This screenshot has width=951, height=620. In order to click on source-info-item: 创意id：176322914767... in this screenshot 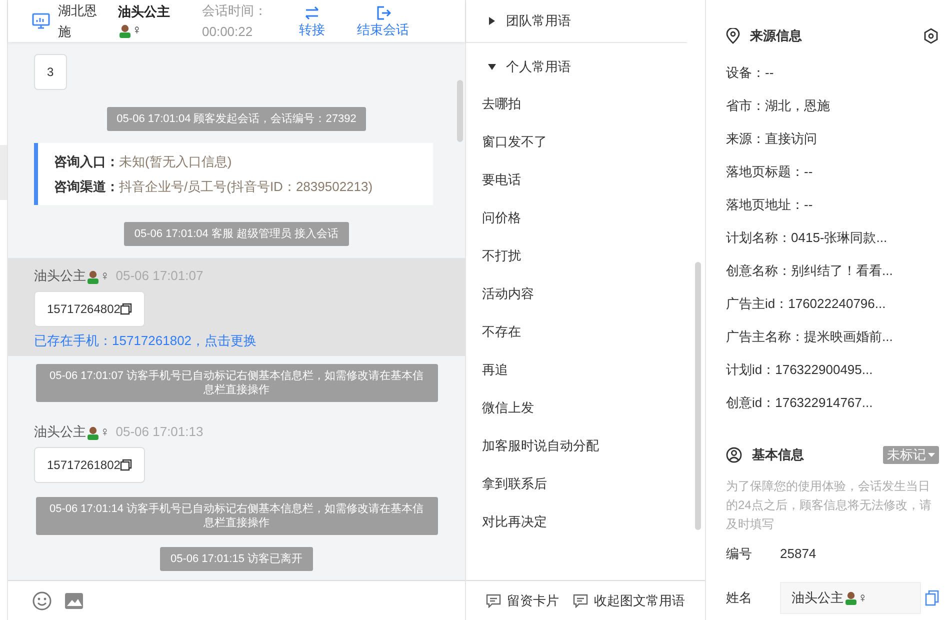, I will do `click(800, 403)`.